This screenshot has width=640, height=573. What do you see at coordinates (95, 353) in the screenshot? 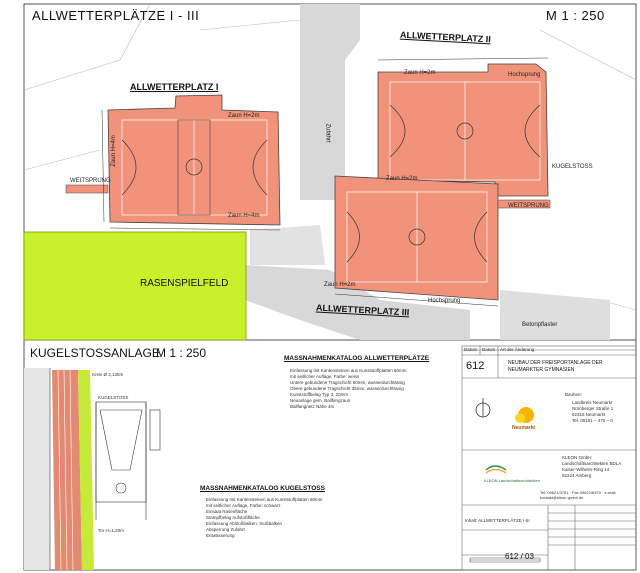
I see `kugel-section-title: KUGELSTOSSANLAGE` at bounding box center [95, 353].